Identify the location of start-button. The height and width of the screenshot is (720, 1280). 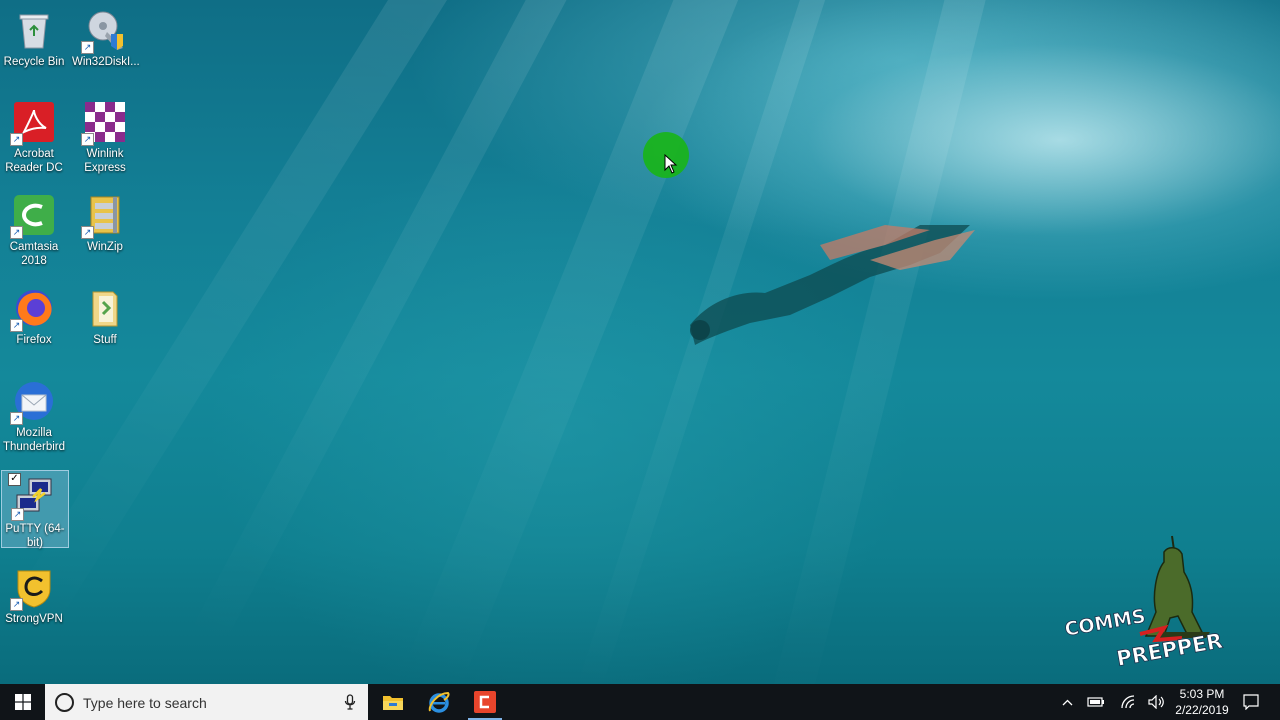
(22, 702).